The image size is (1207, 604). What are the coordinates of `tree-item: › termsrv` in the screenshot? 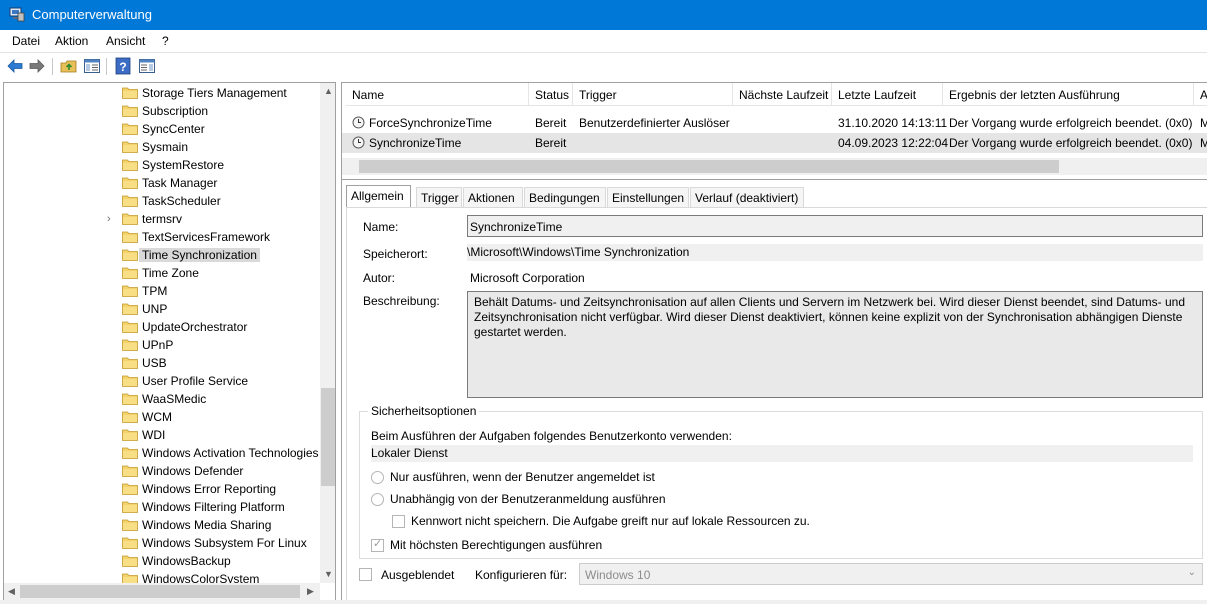 It's located at (162, 219).